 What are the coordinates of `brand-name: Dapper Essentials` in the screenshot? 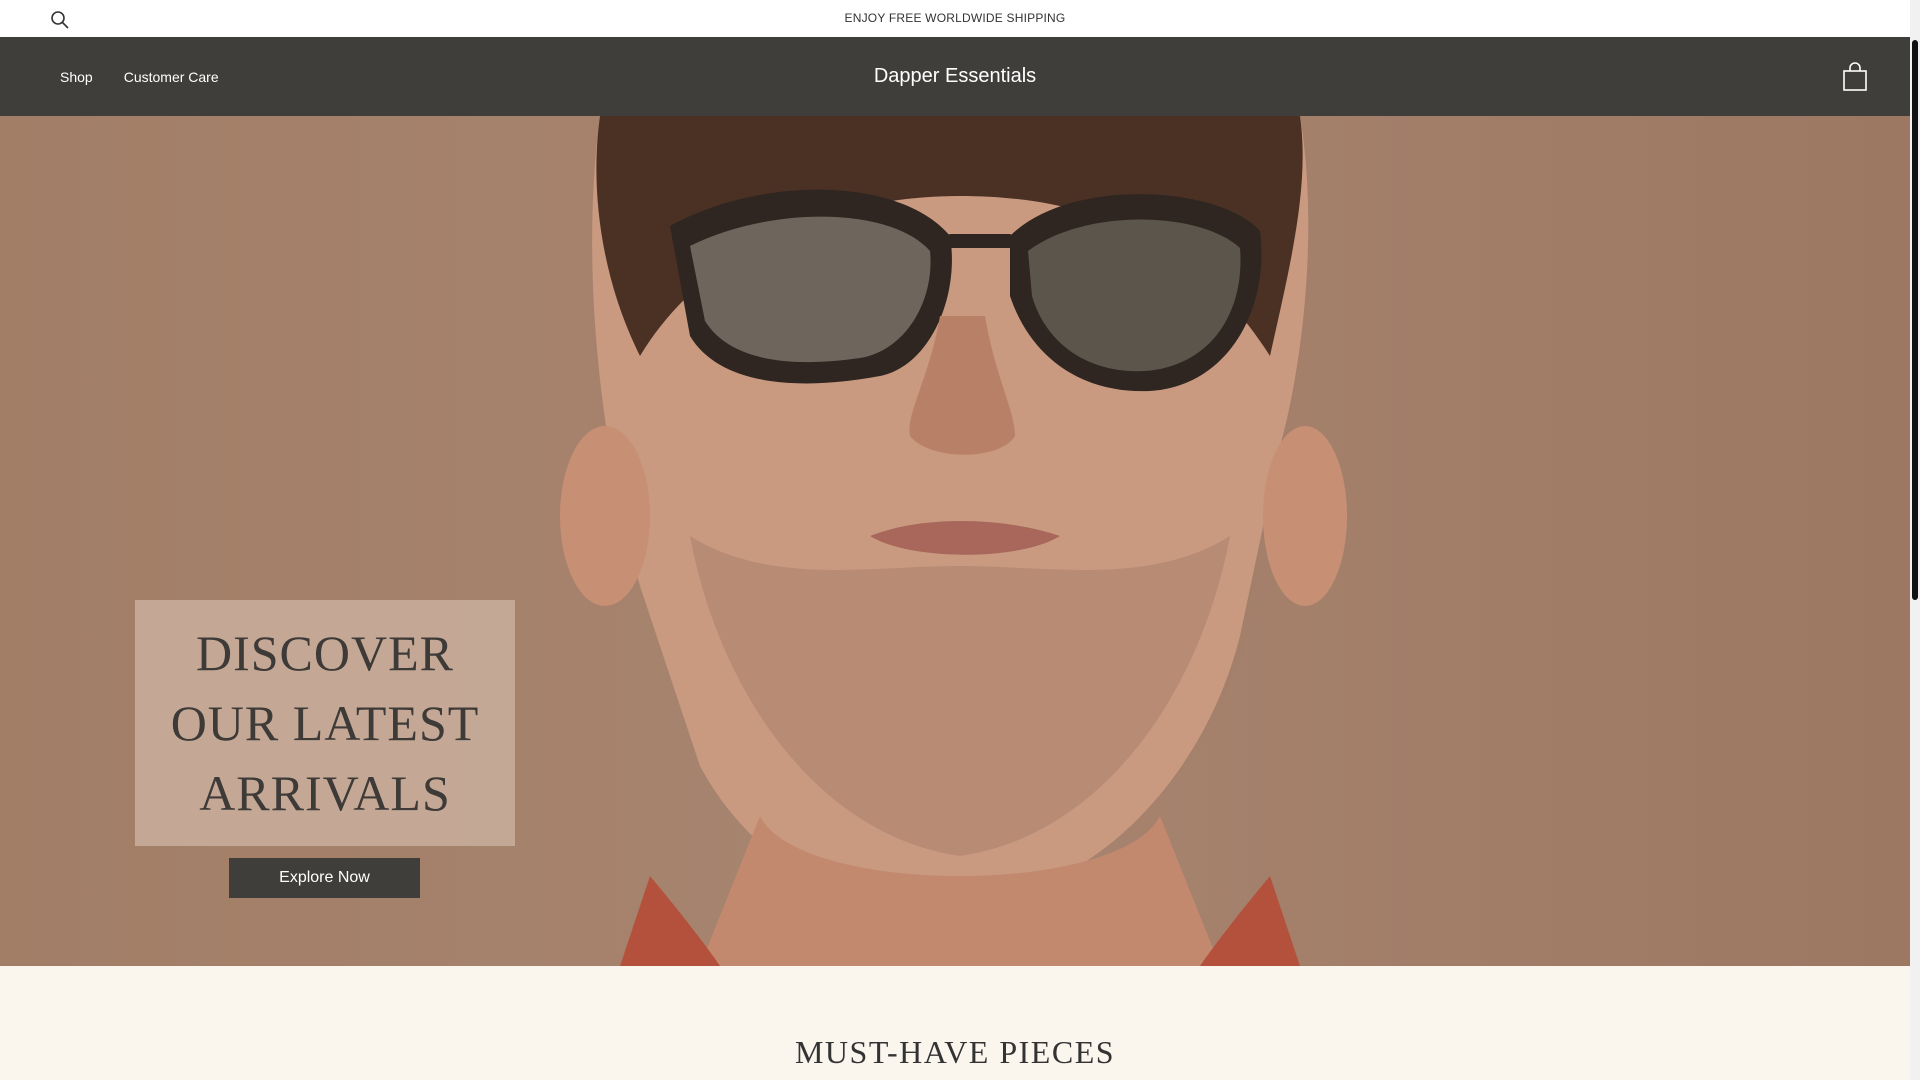 It's located at (955, 76).